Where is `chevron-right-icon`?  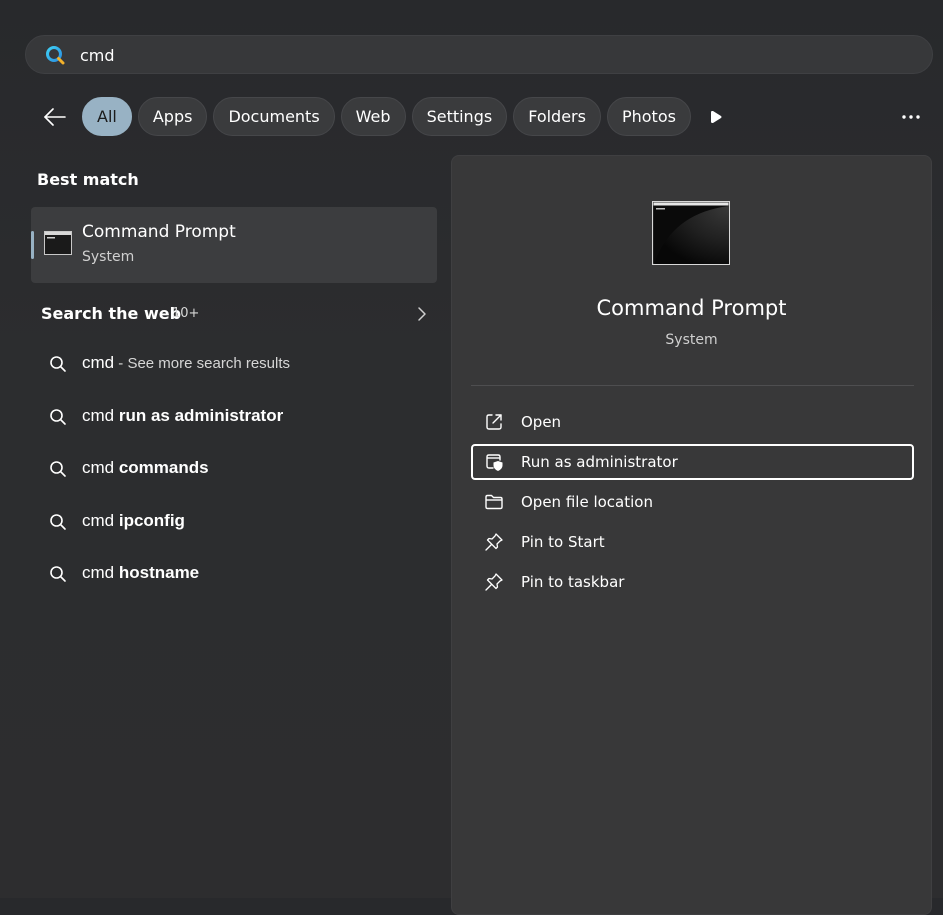 chevron-right-icon is located at coordinates (422, 314).